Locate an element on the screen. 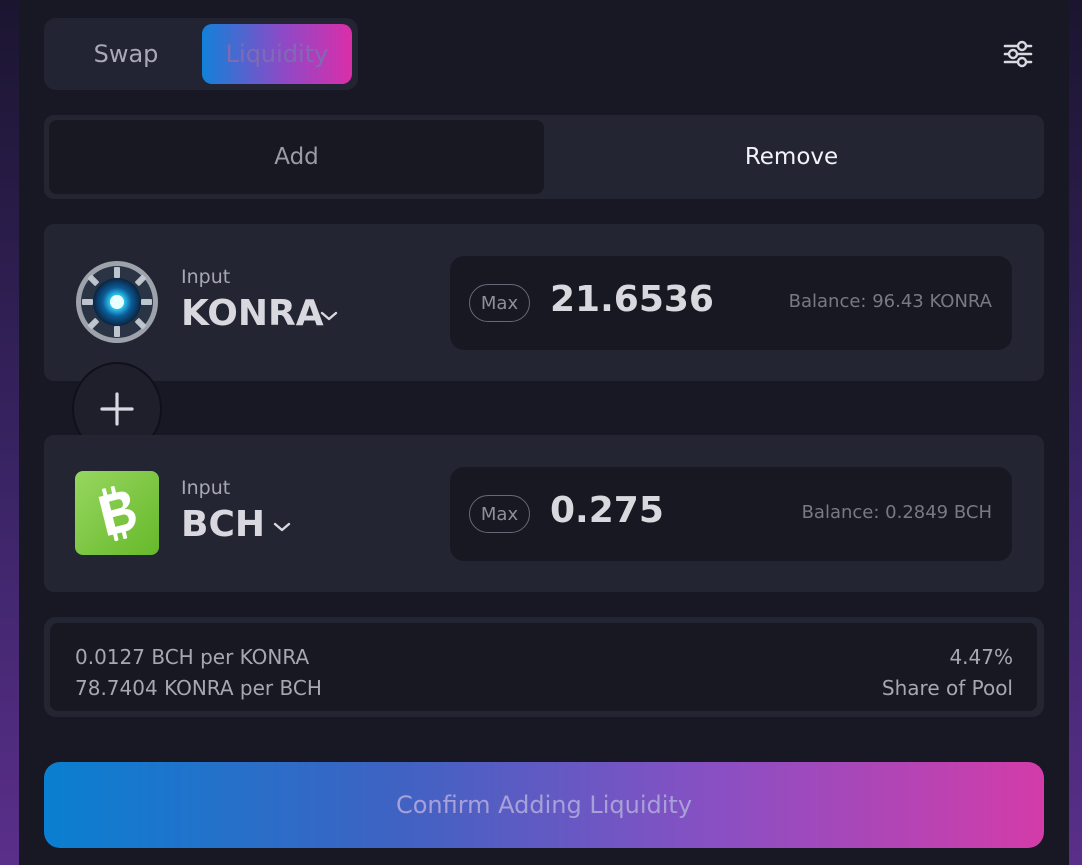 Image resolution: width=1082 pixels, height=865 pixels. liquidity-mode-tabs: Add Remove is located at coordinates (544, 157).